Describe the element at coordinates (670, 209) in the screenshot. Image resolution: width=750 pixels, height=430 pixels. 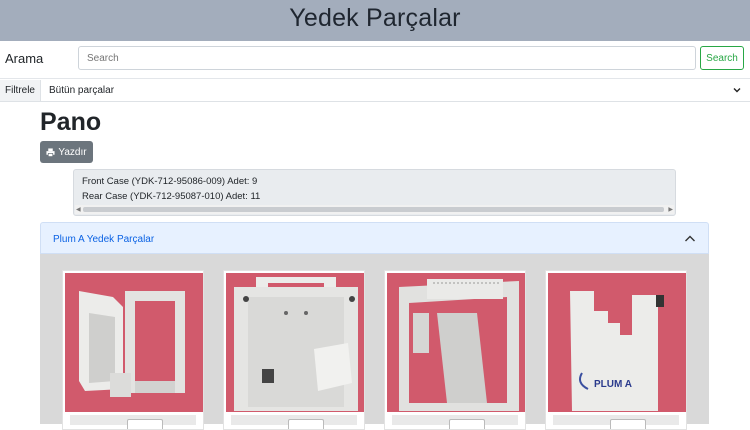
I see `scroll-right-icon: ▶` at that location.